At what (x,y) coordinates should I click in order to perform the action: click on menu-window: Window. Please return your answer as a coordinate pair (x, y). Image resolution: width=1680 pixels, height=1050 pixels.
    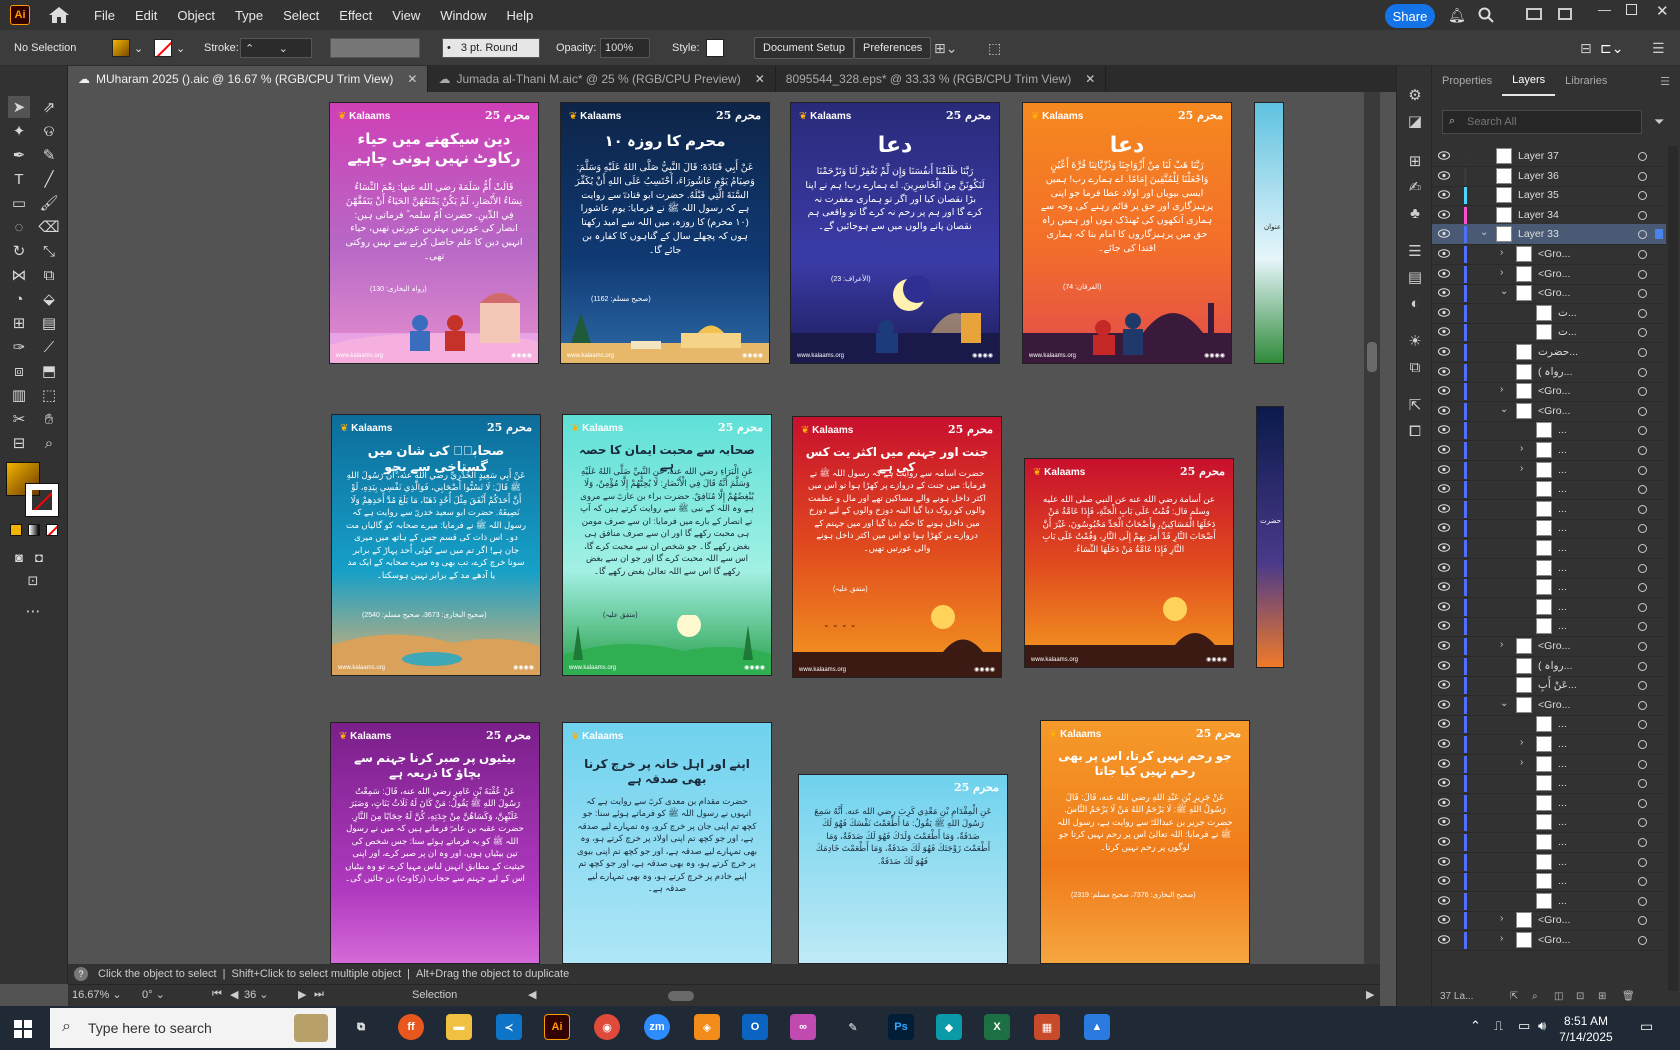
    Looking at the image, I should click on (463, 15).